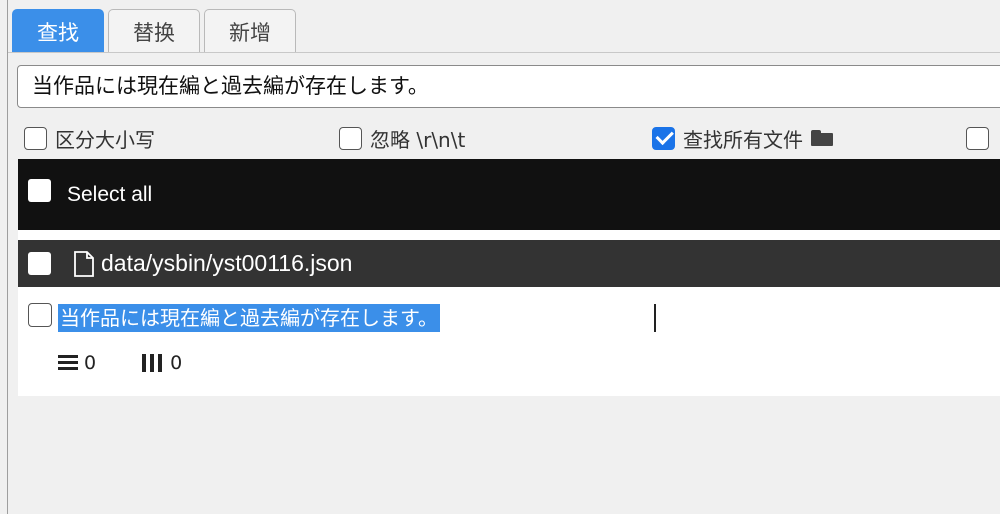  I want to click on match-location: 0 0, so click(143, 363).